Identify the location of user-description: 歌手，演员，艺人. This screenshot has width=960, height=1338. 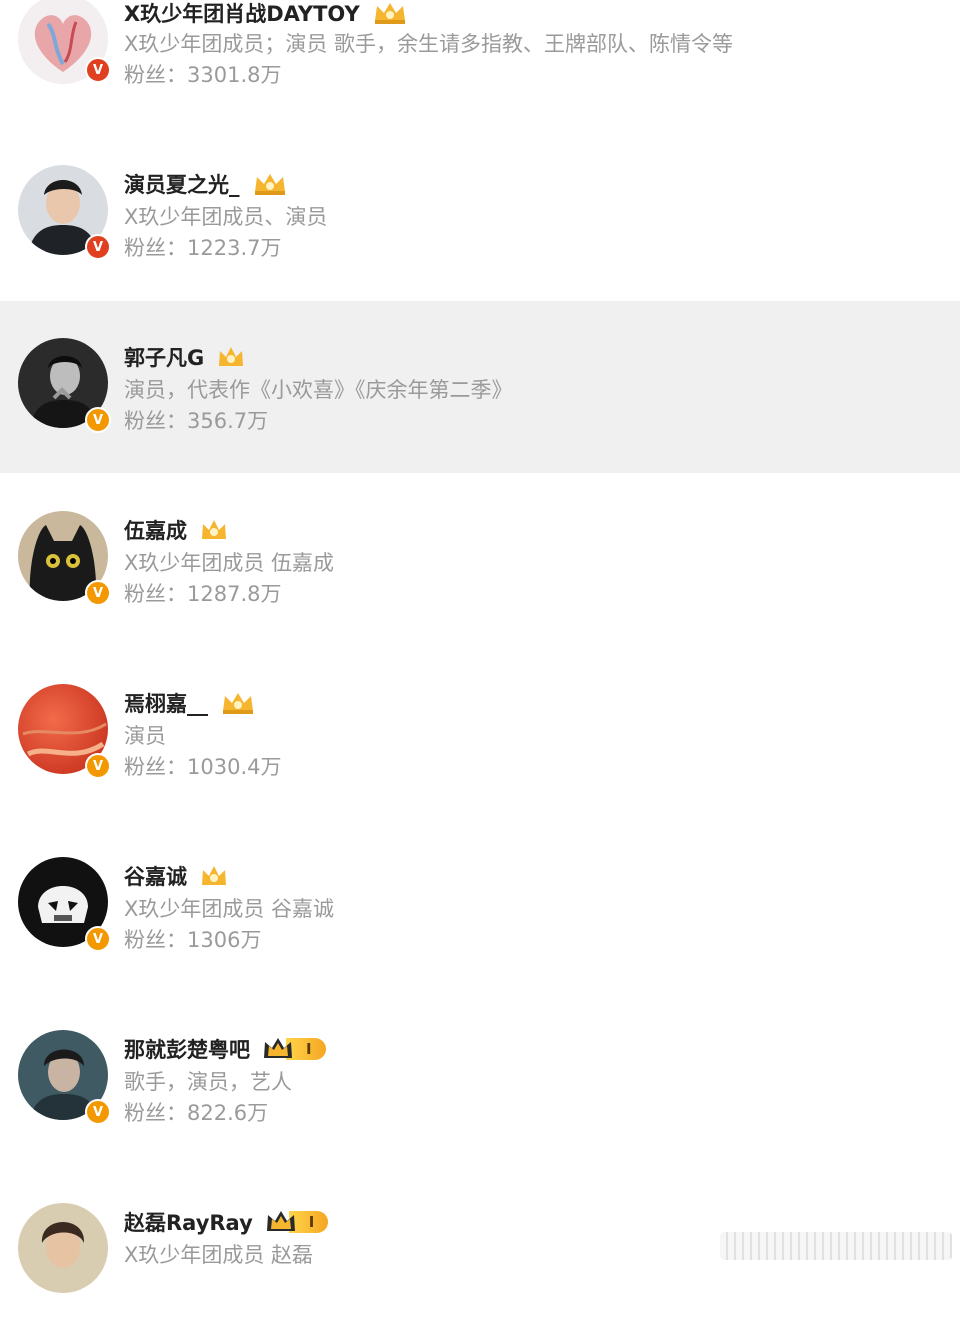
(208, 1082).